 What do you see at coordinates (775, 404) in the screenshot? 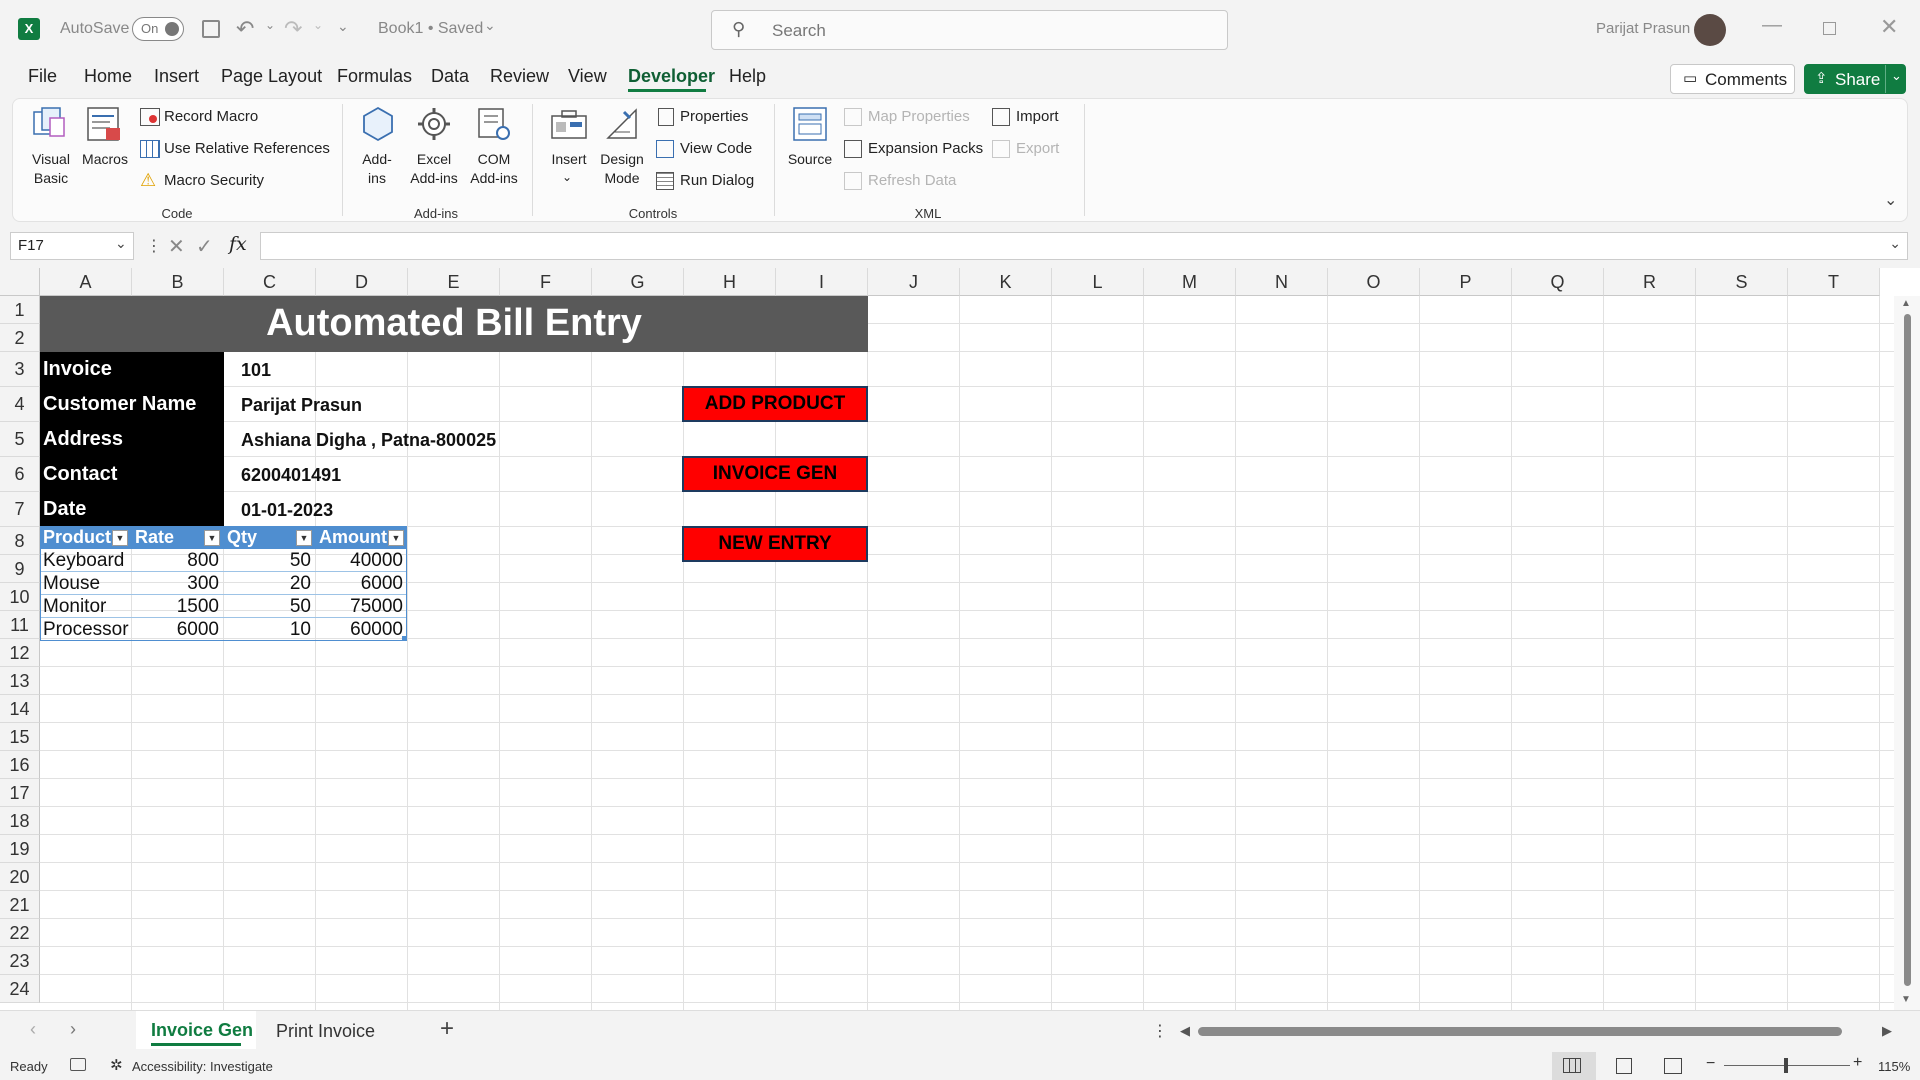
I see `add-product-button: ADD PRODUCT` at bounding box center [775, 404].